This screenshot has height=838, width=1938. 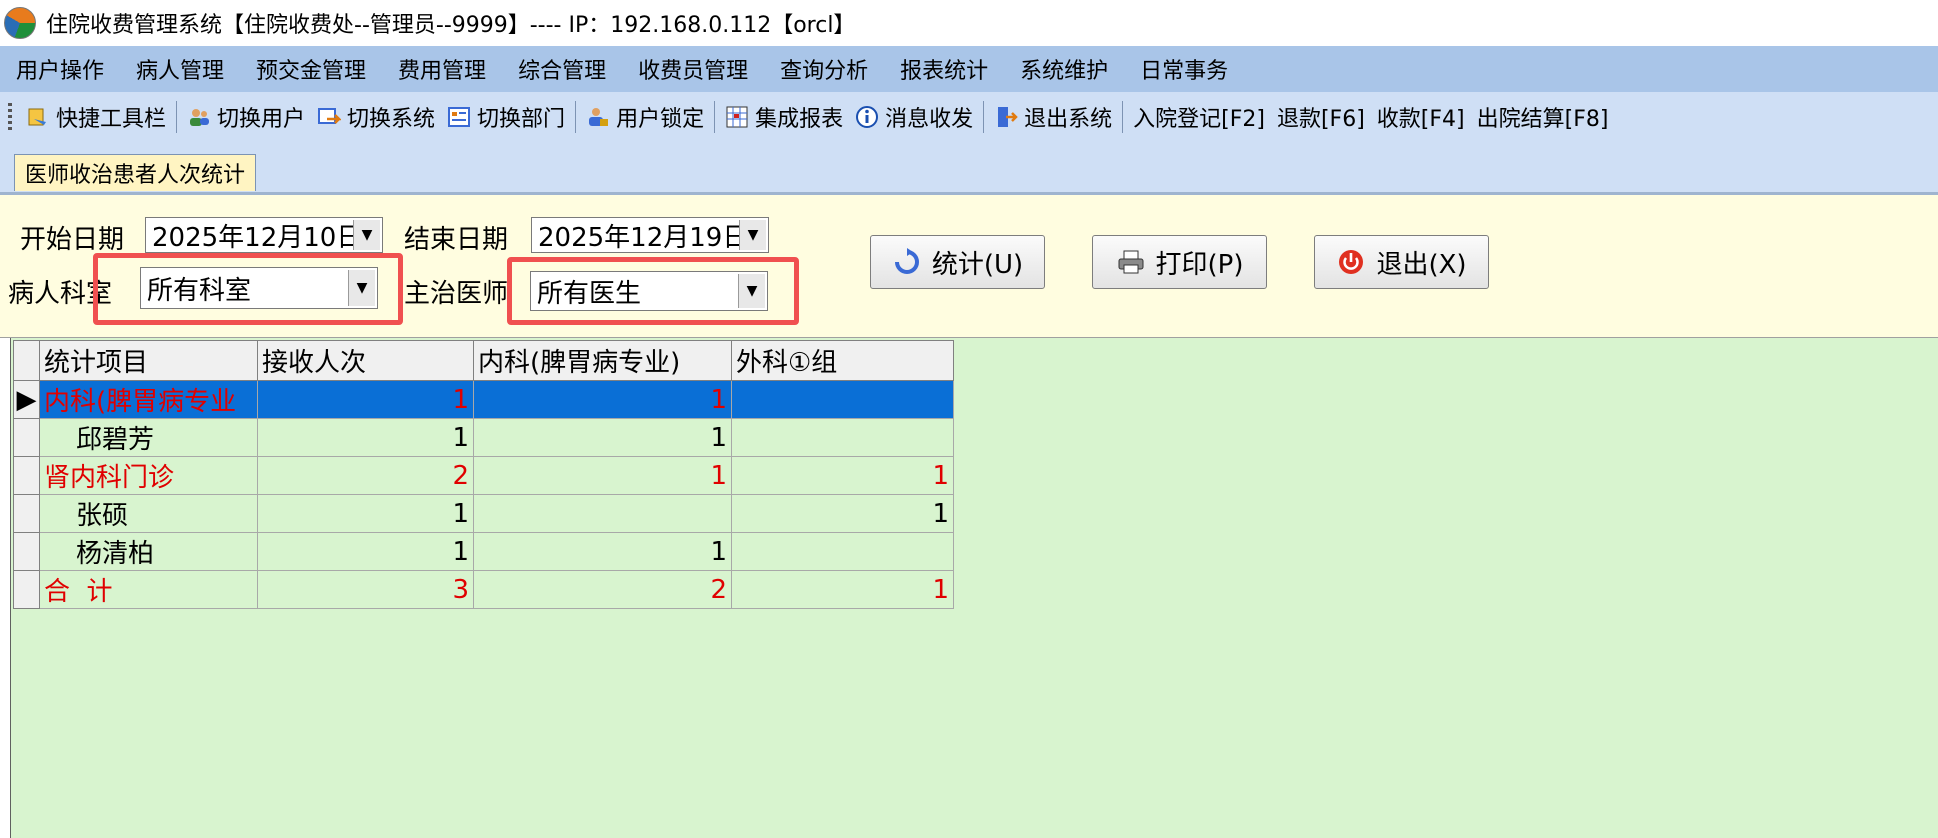 What do you see at coordinates (1064, 69) in the screenshot?
I see `menu-system: 系统维护` at bounding box center [1064, 69].